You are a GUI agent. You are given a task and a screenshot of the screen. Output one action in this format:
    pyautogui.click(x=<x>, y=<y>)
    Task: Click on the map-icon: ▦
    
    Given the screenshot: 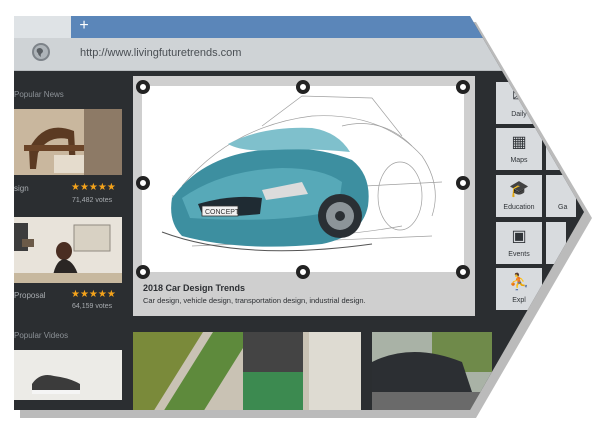 What is the action you would take?
    pyautogui.click(x=519, y=142)
    